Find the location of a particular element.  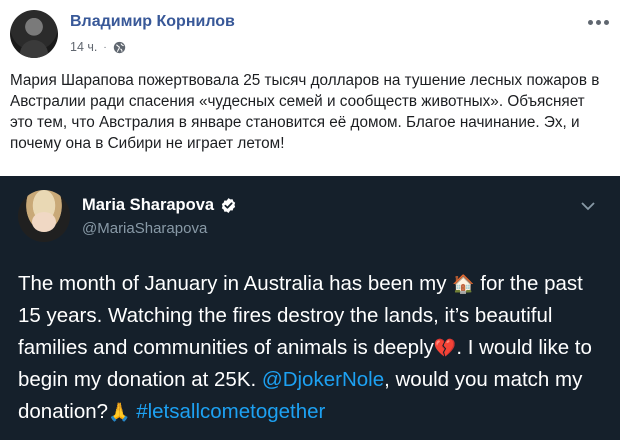

post-time: 14 ч. is located at coordinates (83, 47).